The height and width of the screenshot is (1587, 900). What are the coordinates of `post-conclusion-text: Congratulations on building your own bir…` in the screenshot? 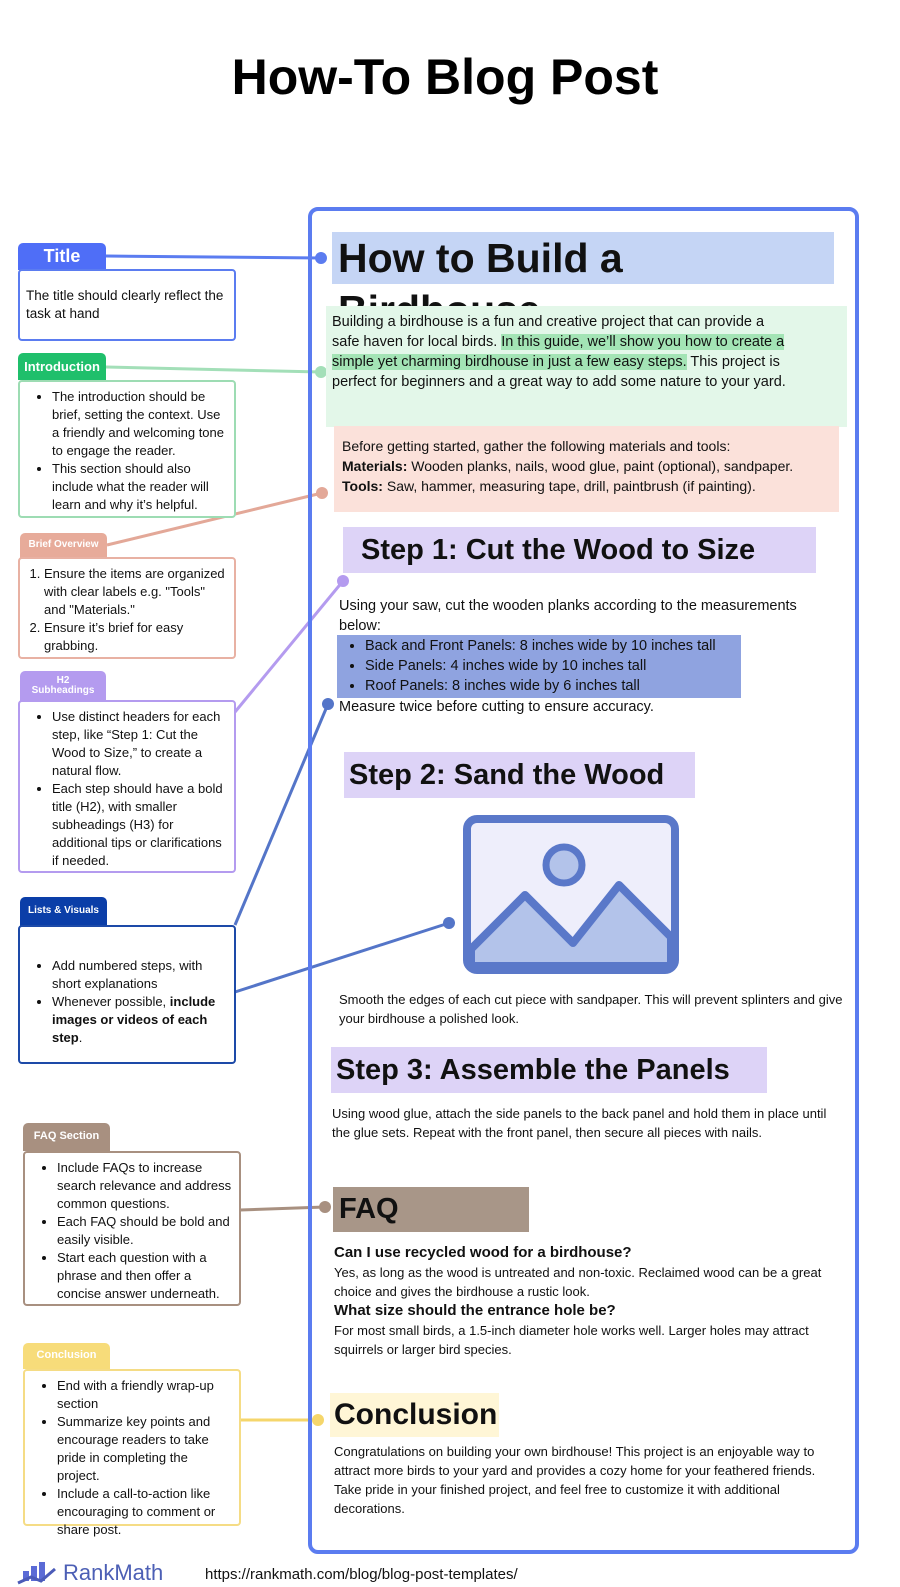 It's located at (575, 1480).